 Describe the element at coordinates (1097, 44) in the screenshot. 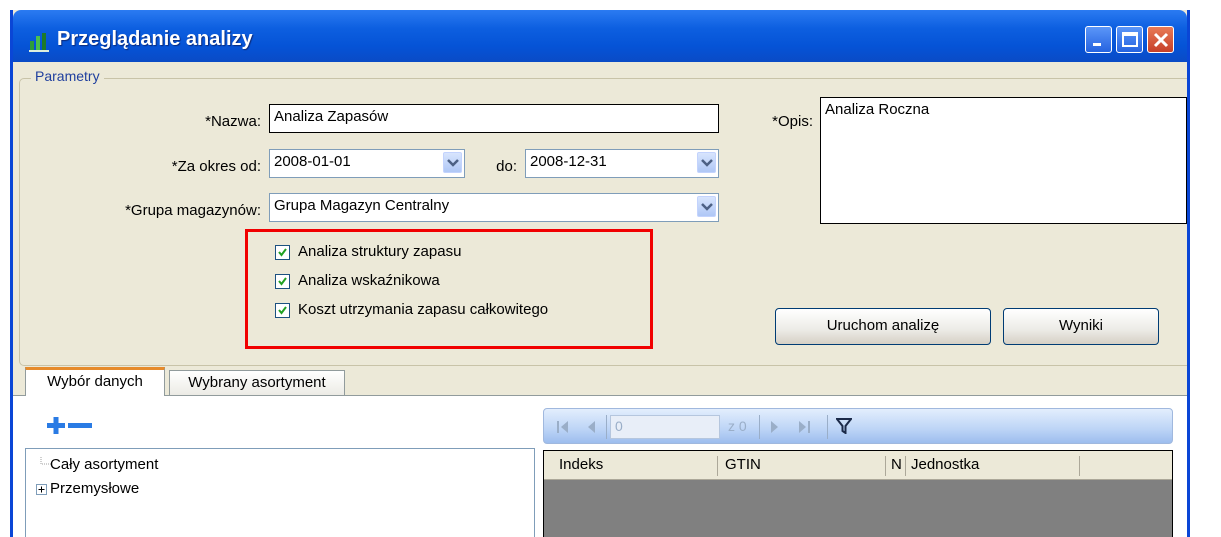

I see `minimize-icon` at that location.